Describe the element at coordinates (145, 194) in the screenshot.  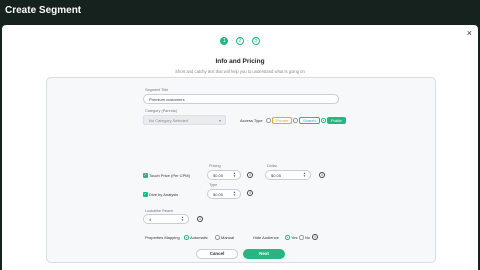
I see `dive-analysis-checkbox: ✓` at that location.